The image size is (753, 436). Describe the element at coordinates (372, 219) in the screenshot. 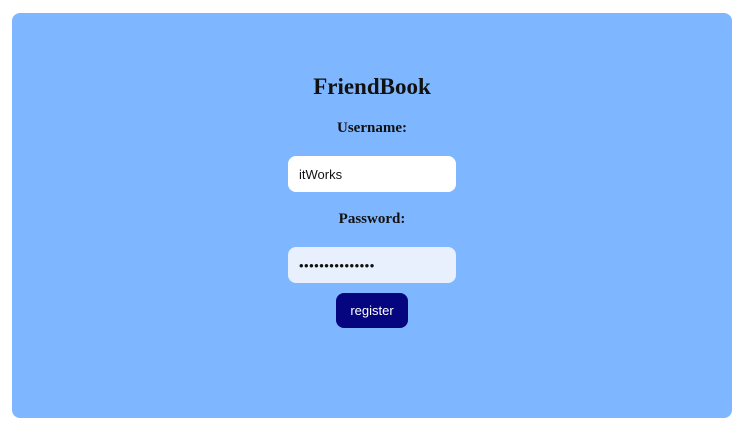

I see `password-label: Password:` at that location.